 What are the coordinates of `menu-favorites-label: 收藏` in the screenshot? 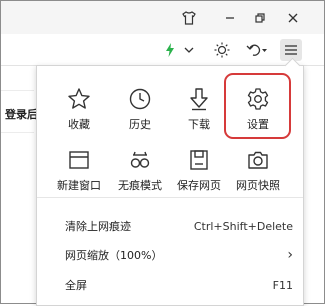 It's located at (79, 124).